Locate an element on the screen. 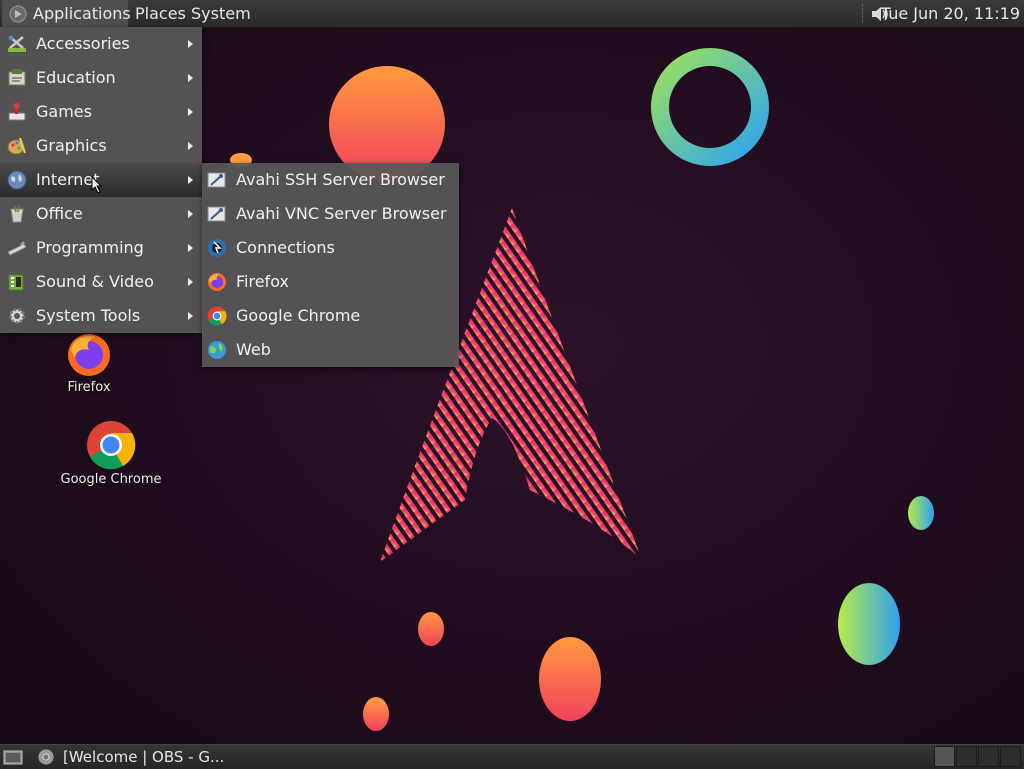  clock: Tue Jun 20, 11:19 is located at coordinates (950, 13).